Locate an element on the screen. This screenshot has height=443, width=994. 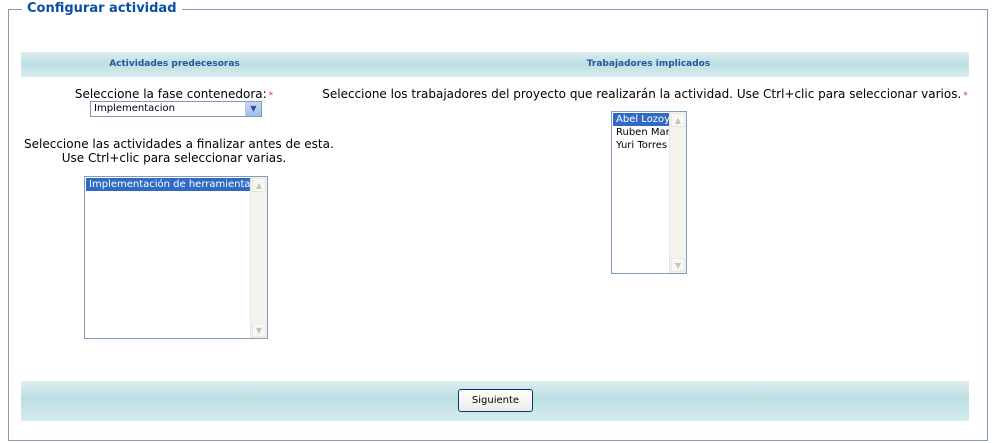
list-item: Ruben Martin is located at coordinates (641, 132).